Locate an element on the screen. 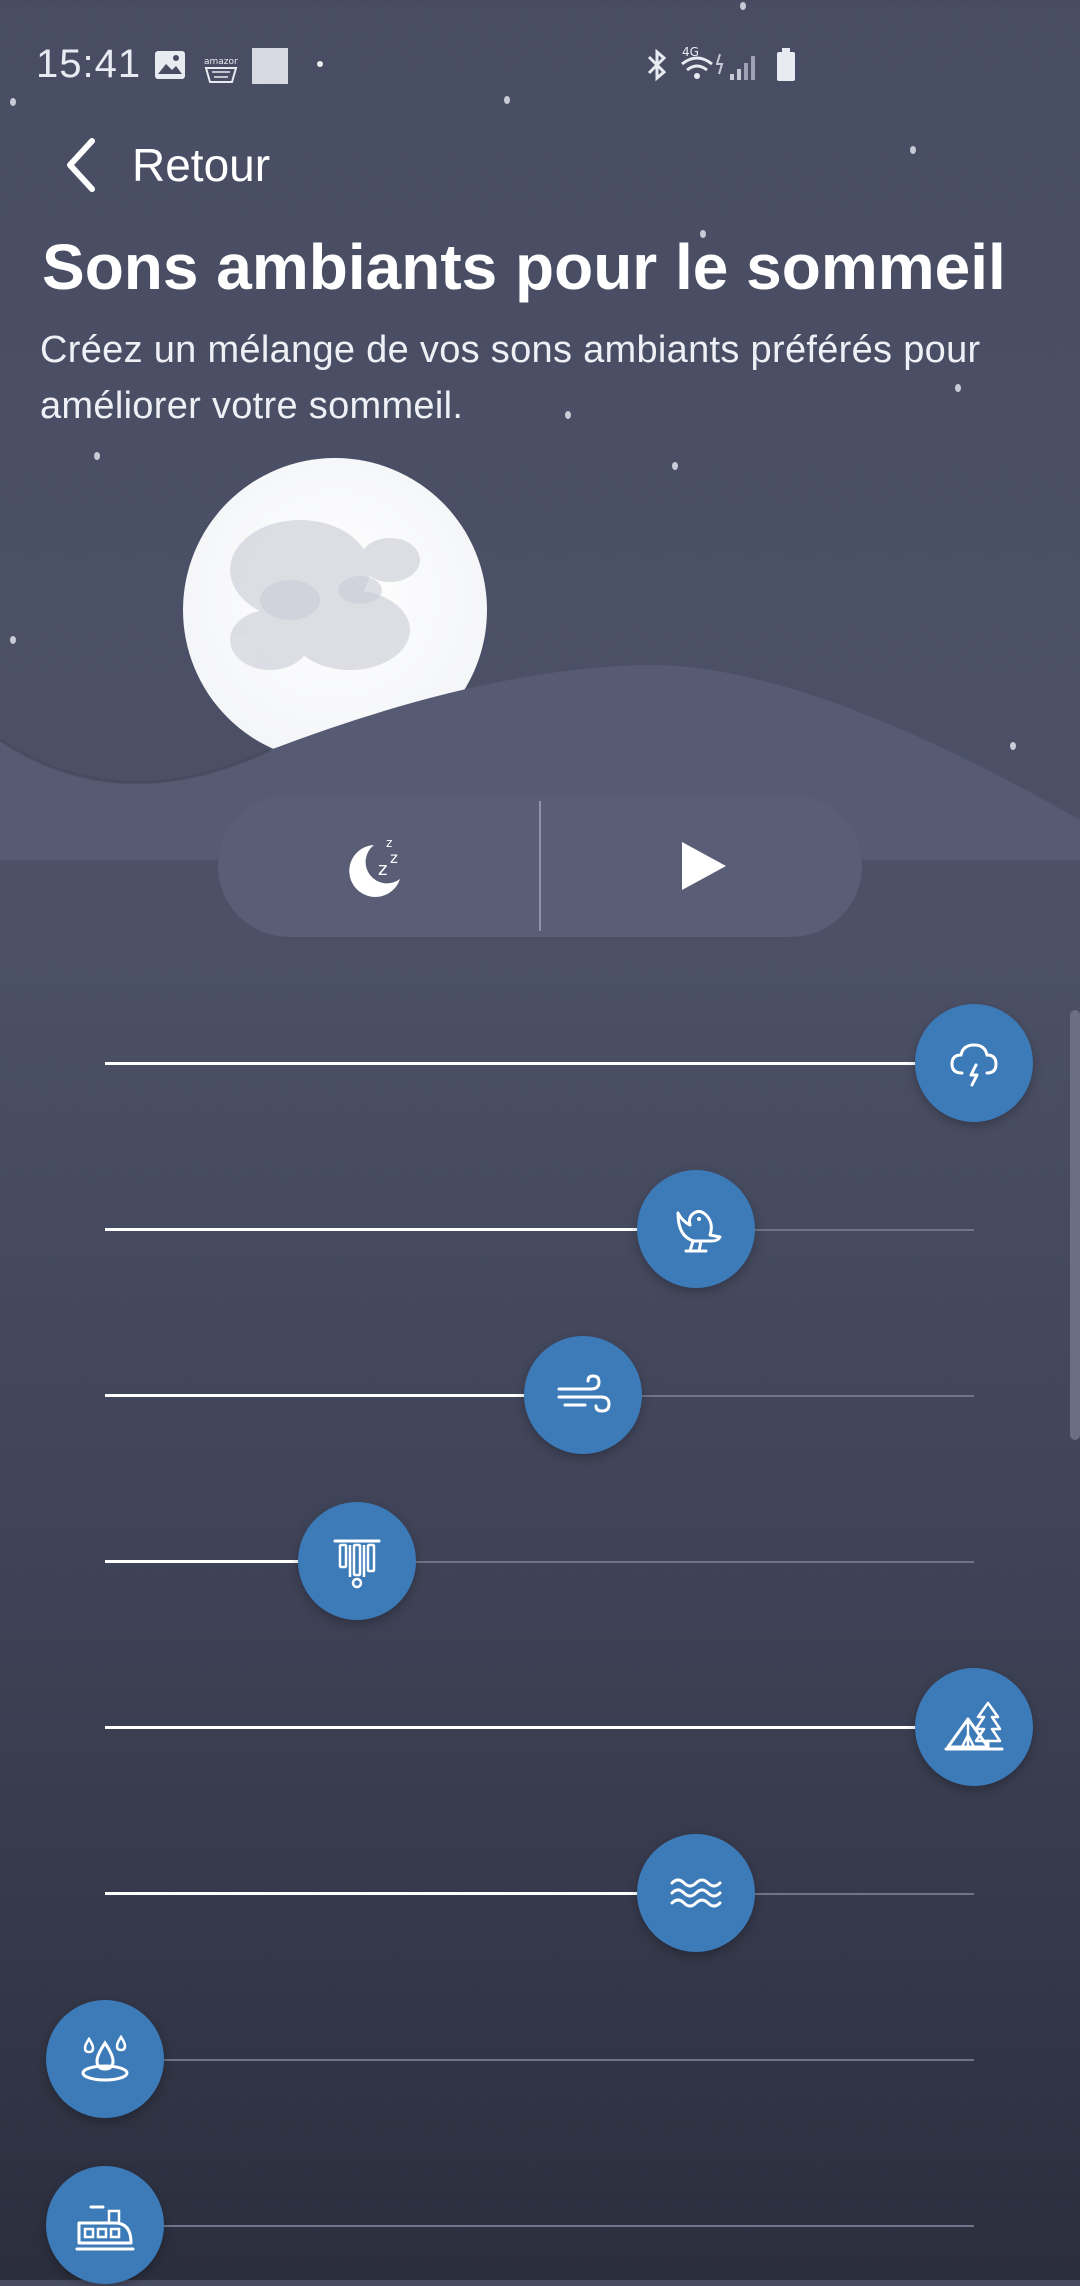 This screenshot has width=1080, height=2286. image-icon is located at coordinates (170, 65).